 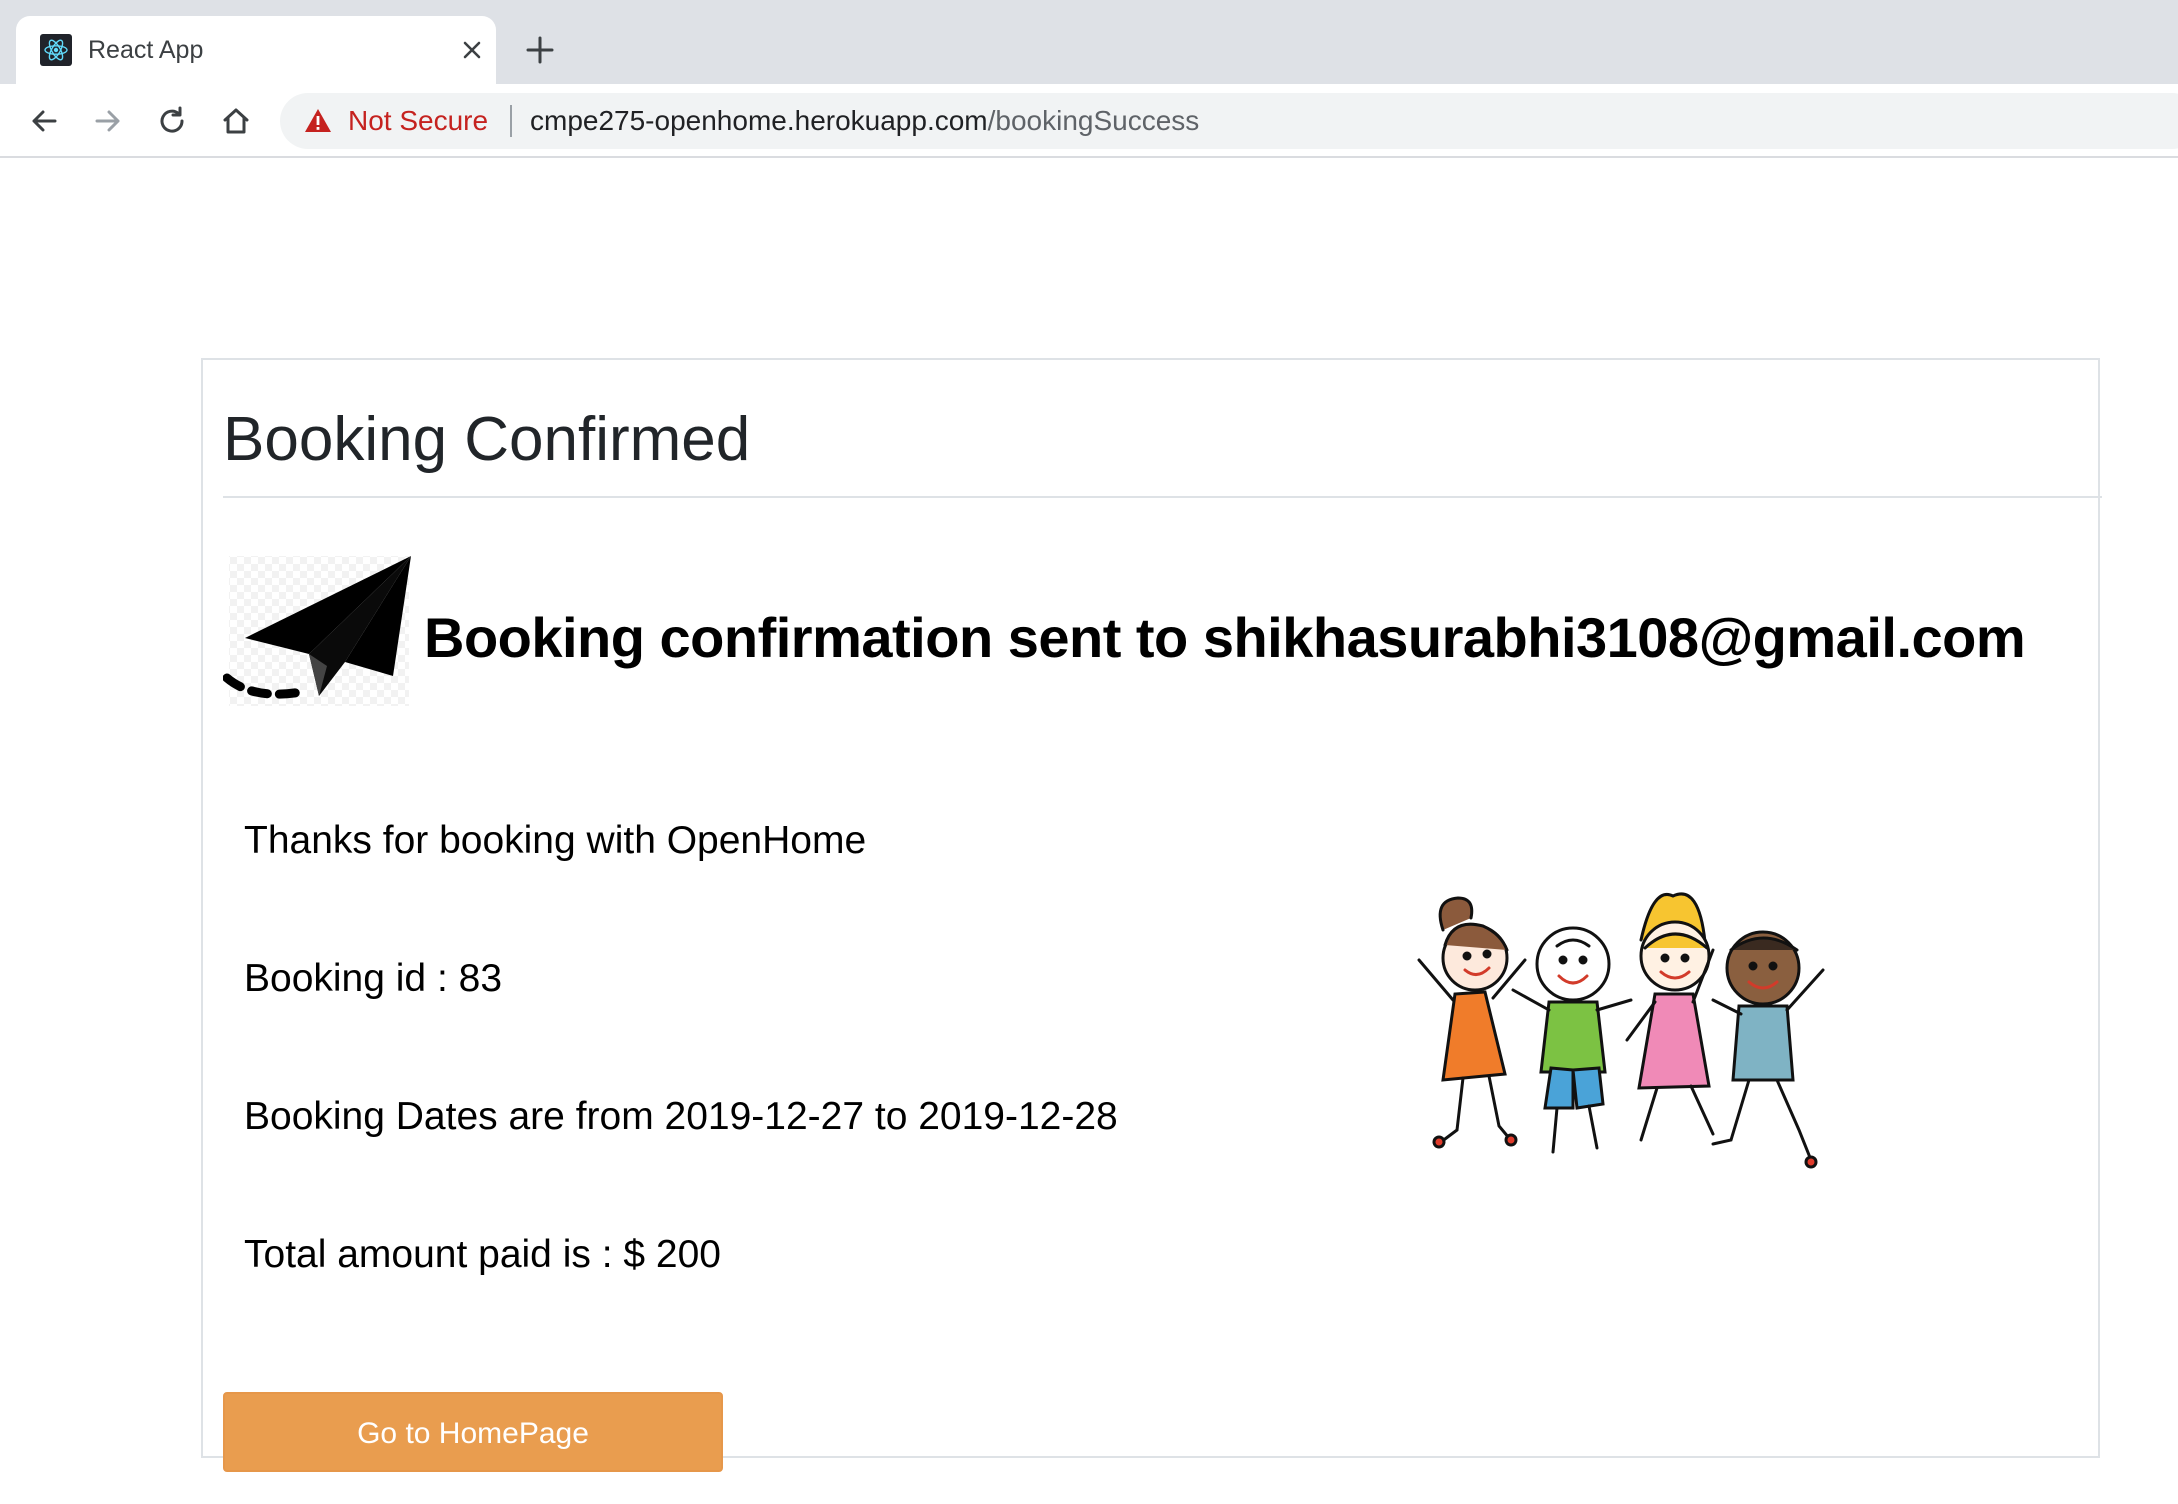 I want to click on security-status: Not Secure, so click(x=418, y=121).